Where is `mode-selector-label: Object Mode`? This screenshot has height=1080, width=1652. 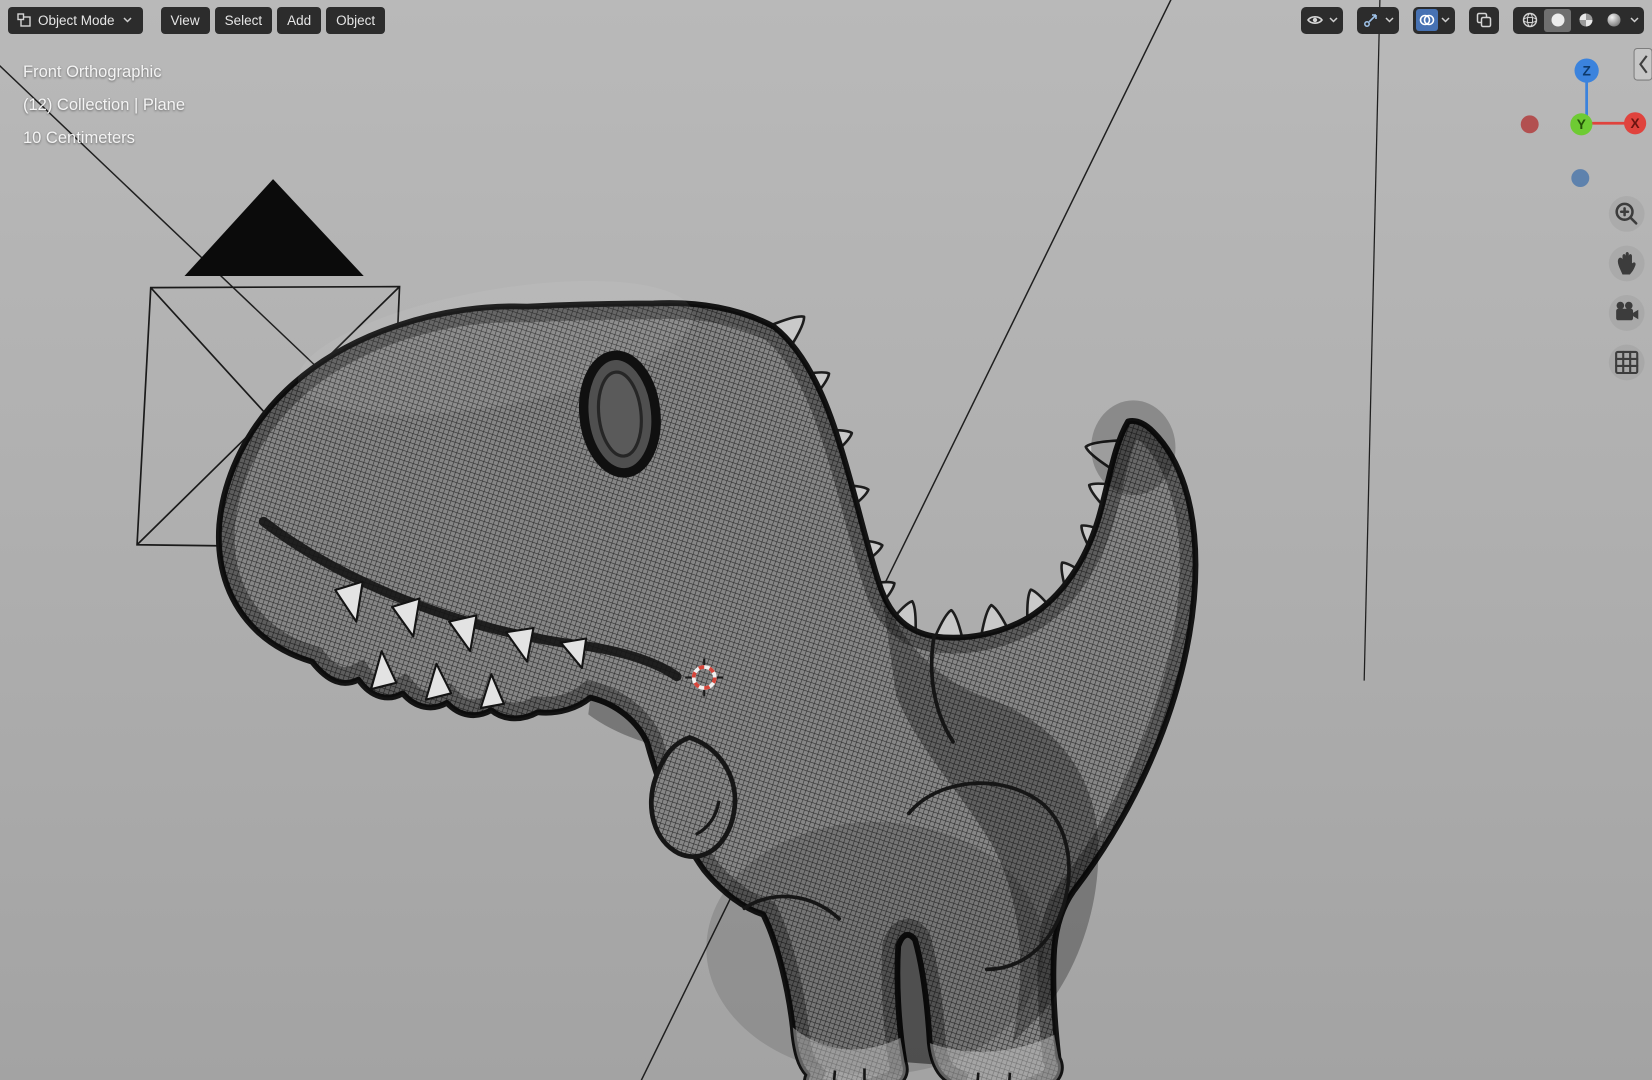 mode-selector-label: Object Mode is located at coordinates (76, 20).